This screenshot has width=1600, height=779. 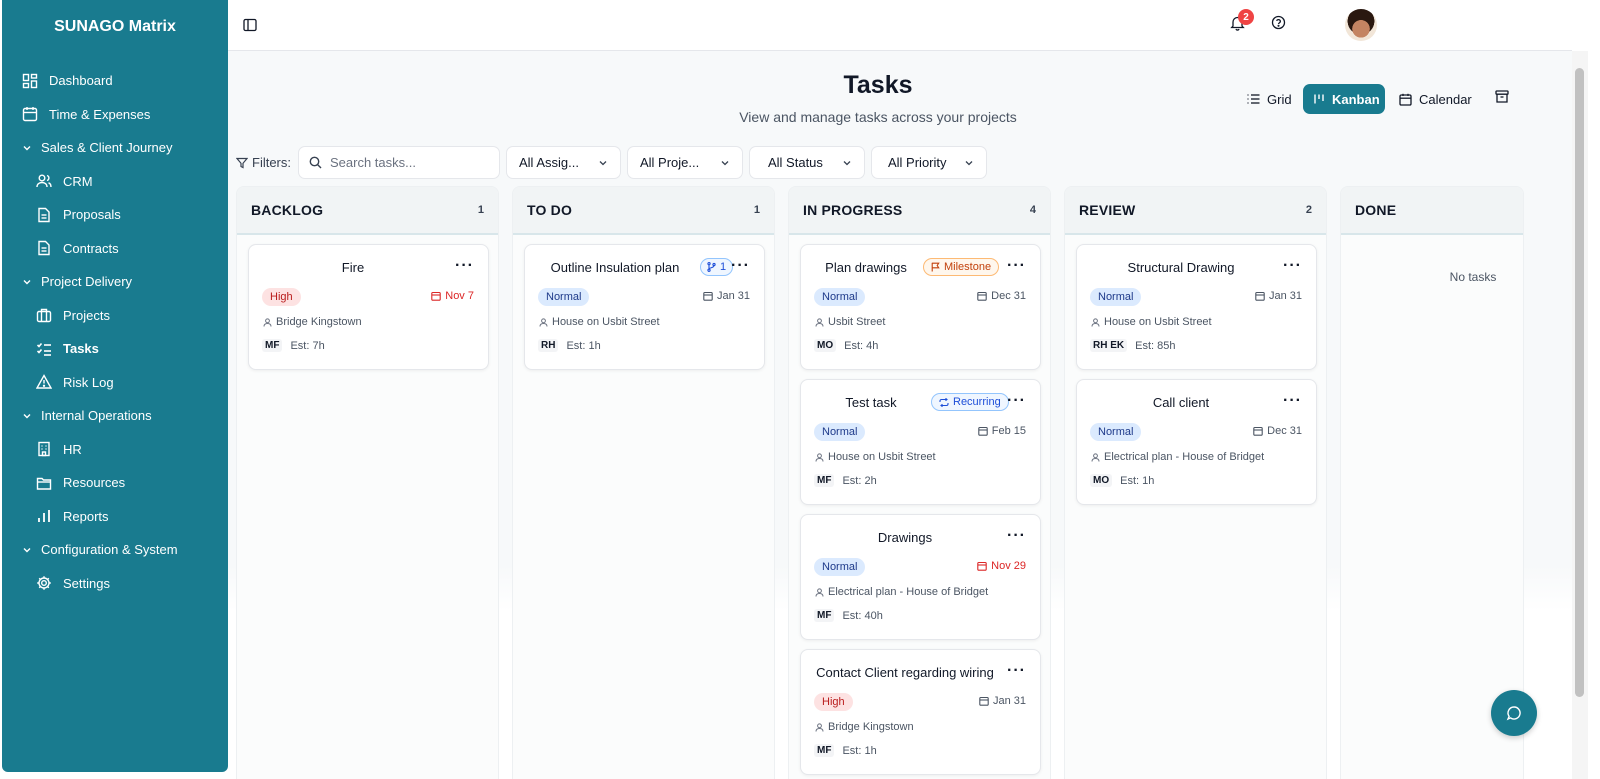 I want to click on task-meta: MF Est: 40h, so click(x=848, y=615).